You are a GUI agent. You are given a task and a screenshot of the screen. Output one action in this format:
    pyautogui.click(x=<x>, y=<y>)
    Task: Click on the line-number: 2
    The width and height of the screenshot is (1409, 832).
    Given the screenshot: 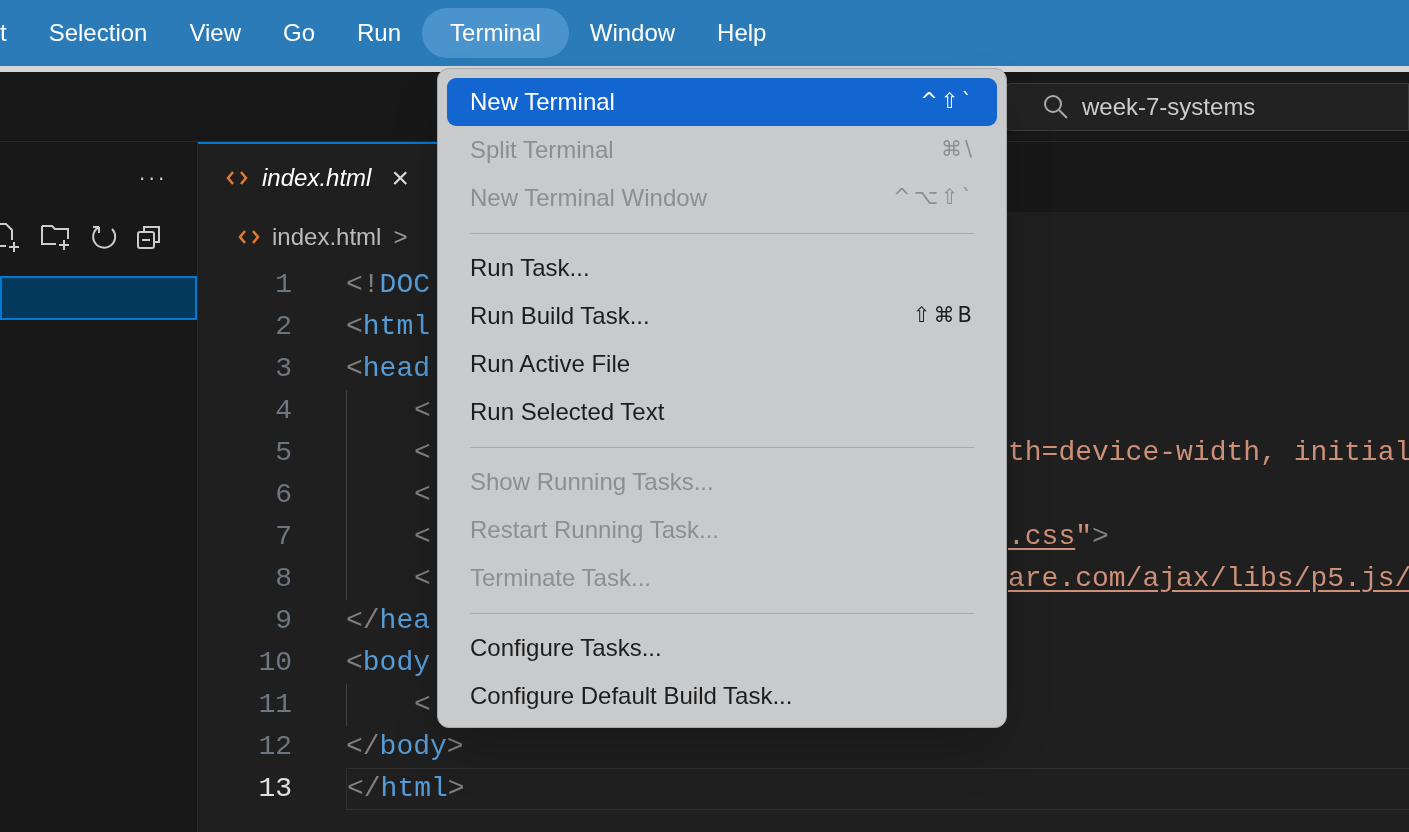 What is the action you would take?
    pyautogui.click(x=283, y=327)
    